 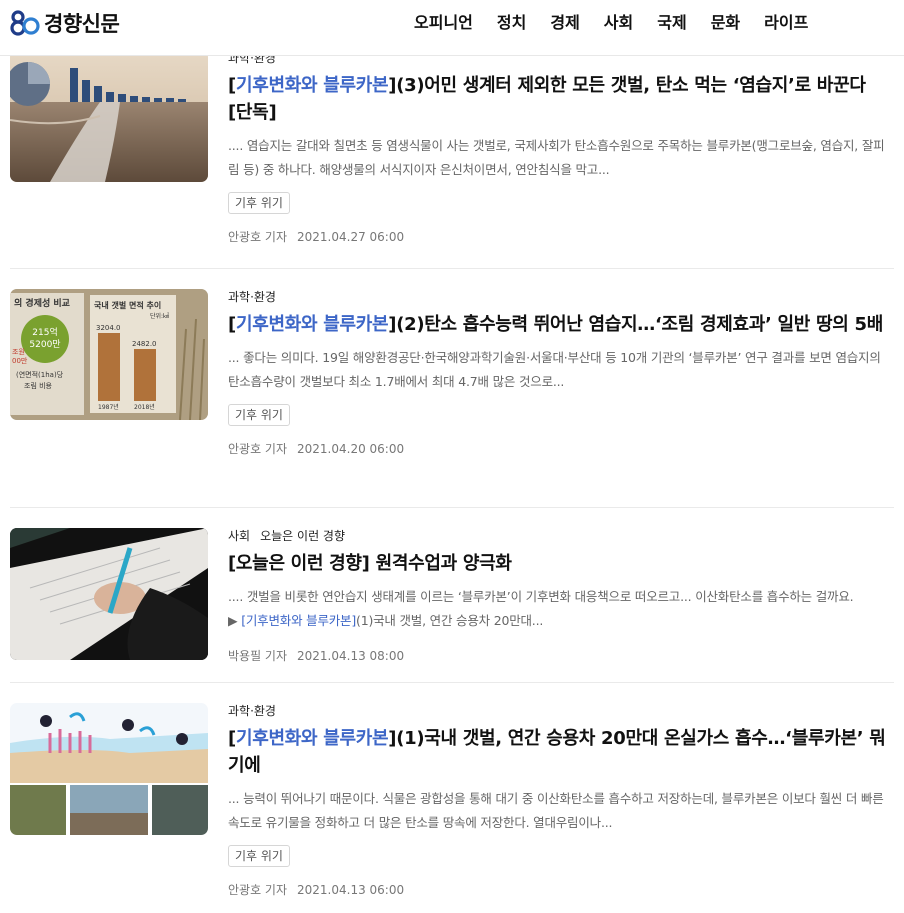 I want to click on site-logo: 경향신문, so click(x=65, y=23).